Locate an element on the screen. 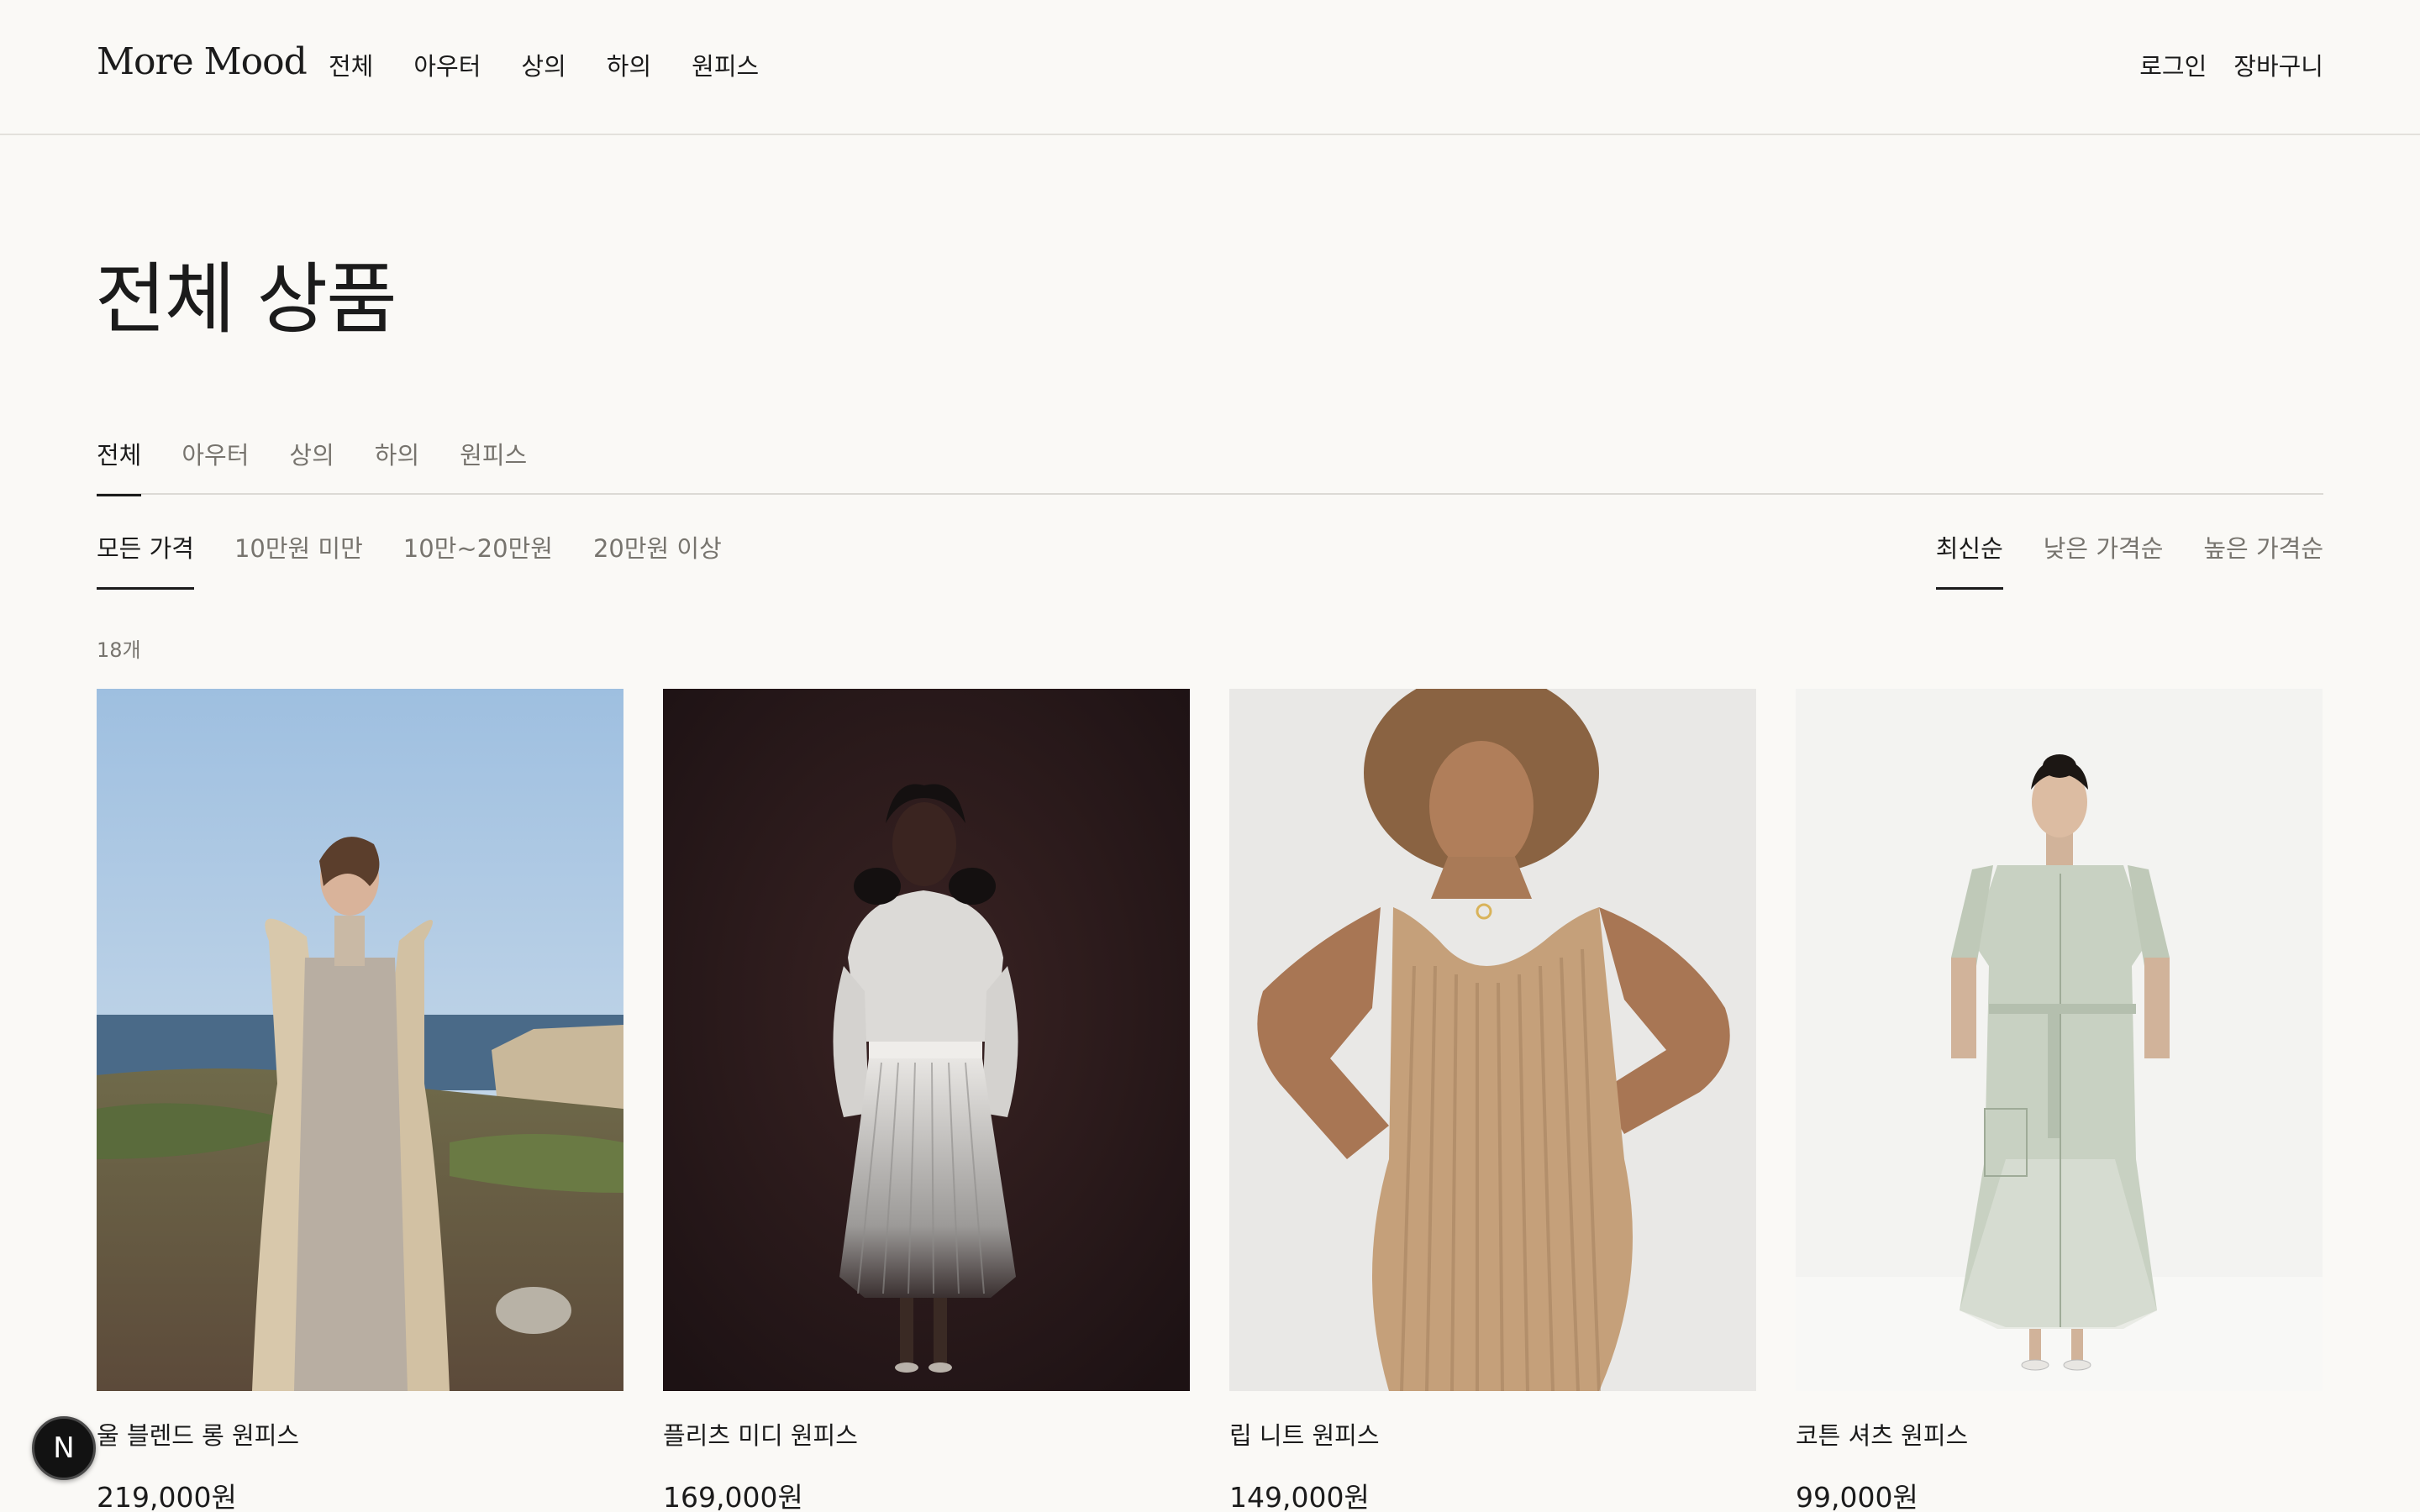 This screenshot has width=2420, height=1512. sort-price-high: 높은 가격순 is located at coordinates (2263, 559).